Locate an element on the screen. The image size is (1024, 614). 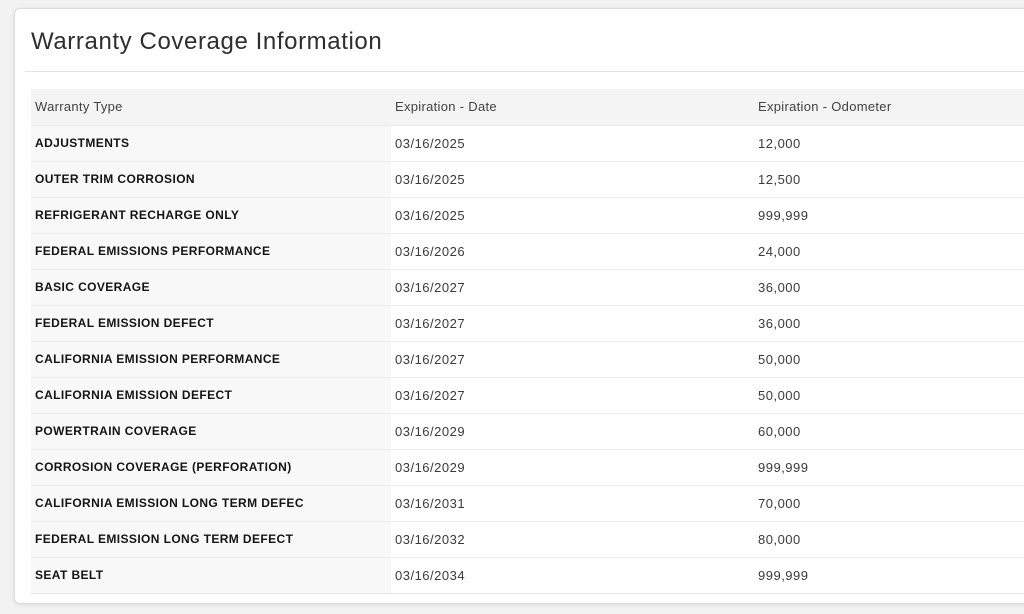
expiration-date-cell: 03/16/2034 is located at coordinates (572, 574).